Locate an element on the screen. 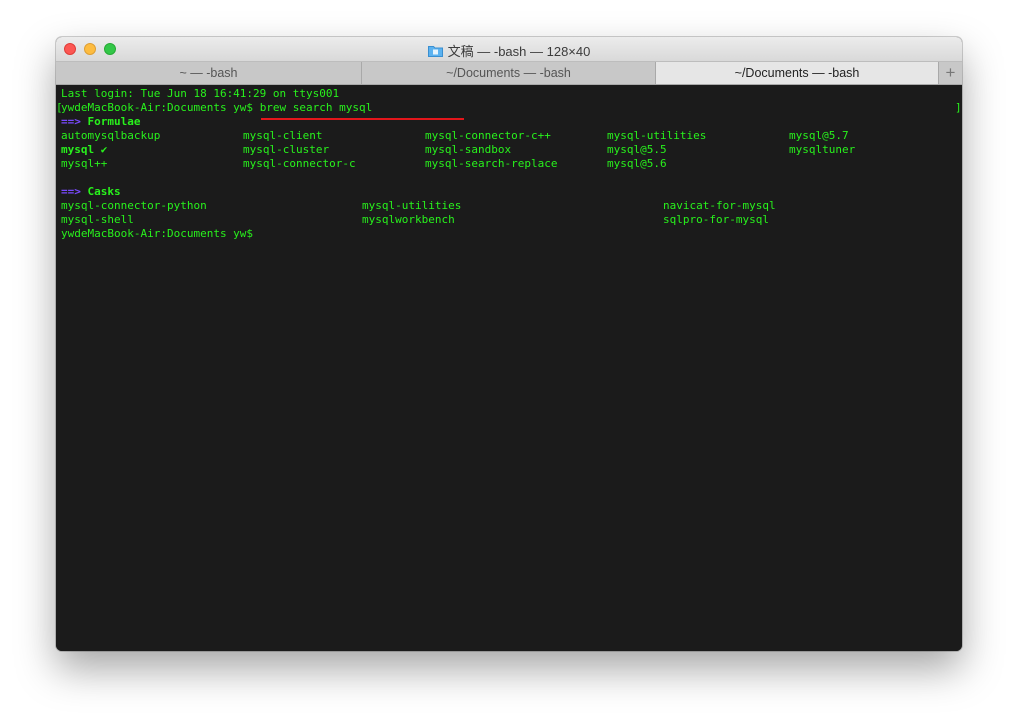 The image size is (1018, 726). formulae-header: ==> Formulae is located at coordinates (100, 122).